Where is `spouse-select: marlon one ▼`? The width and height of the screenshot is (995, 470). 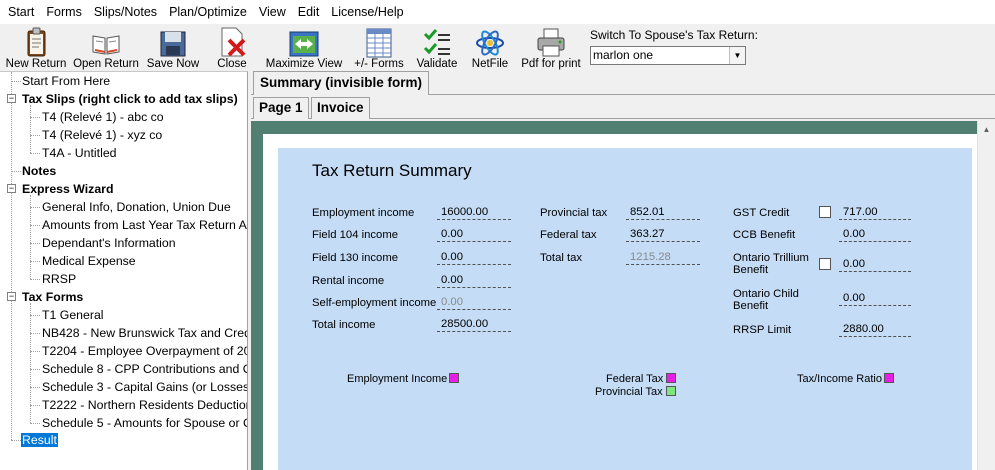
spouse-select: marlon one ▼ is located at coordinates (668, 55).